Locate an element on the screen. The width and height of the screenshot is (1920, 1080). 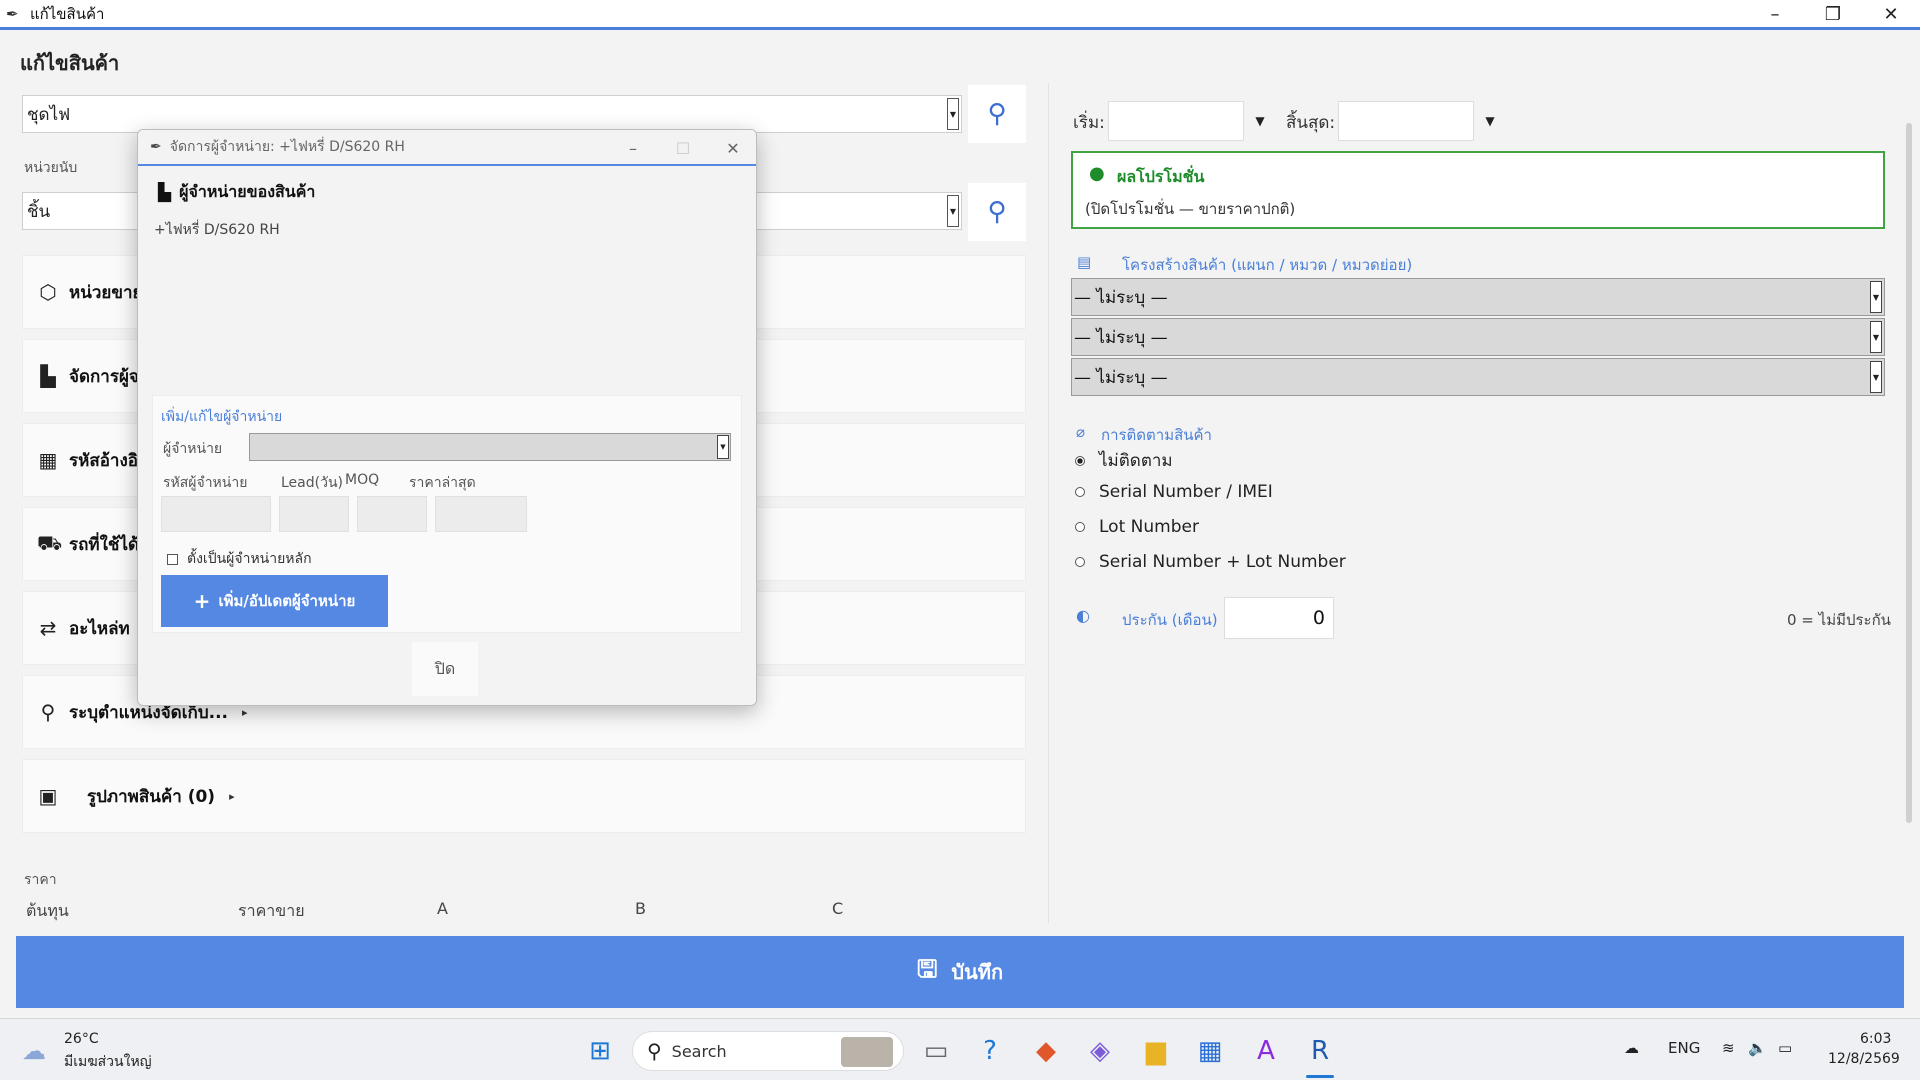
pick-product-button: ⚲ is located at coordinates (997, 114).